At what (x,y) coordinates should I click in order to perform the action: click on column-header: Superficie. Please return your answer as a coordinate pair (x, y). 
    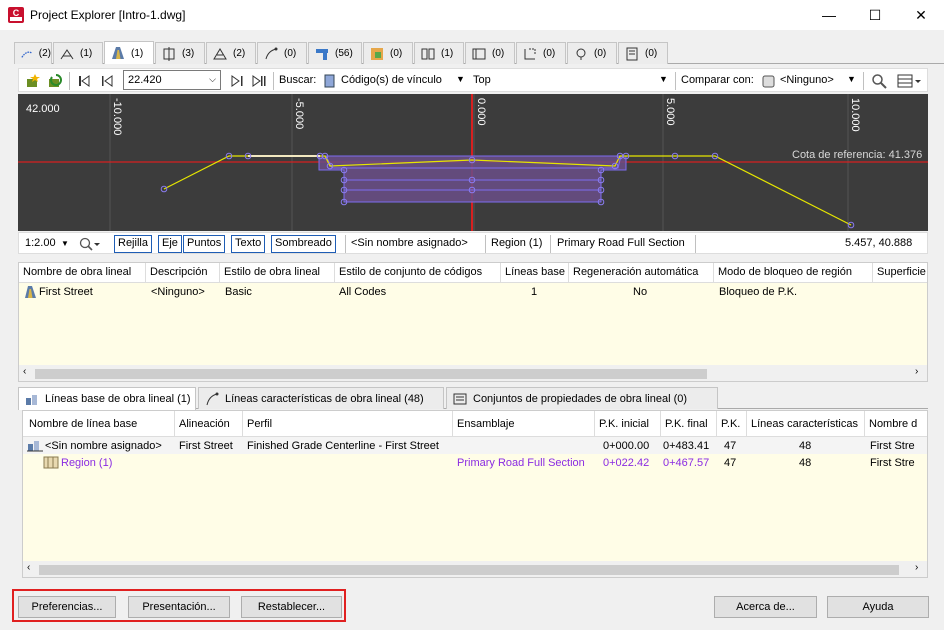
    Looking at the image, I should click on (901, 272).